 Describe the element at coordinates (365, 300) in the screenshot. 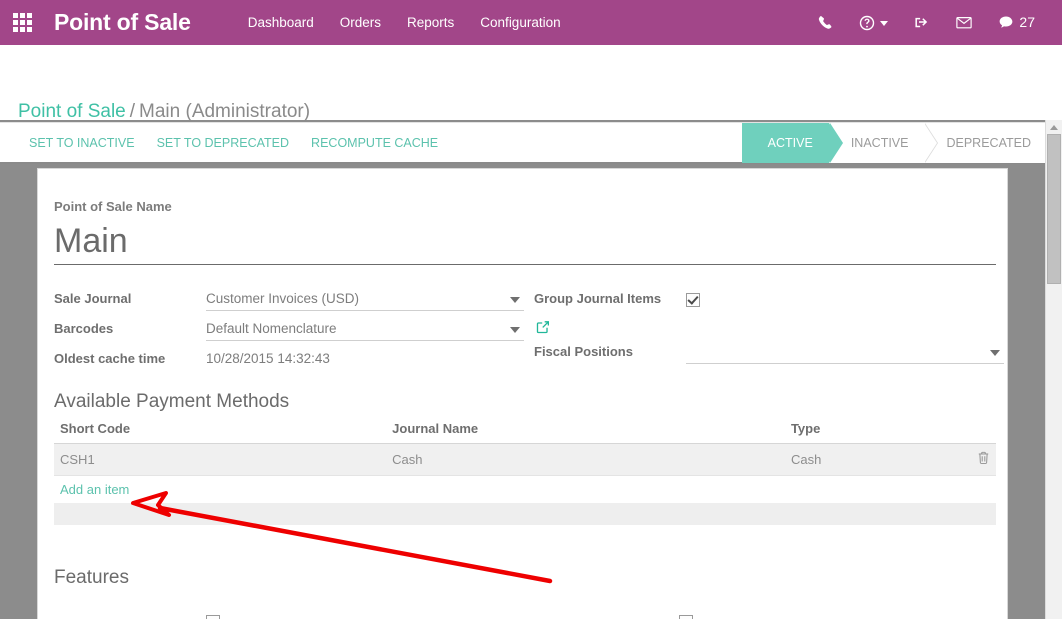

I see `sale-journal-dropdown: Customer Invoices (USD)` at that location.